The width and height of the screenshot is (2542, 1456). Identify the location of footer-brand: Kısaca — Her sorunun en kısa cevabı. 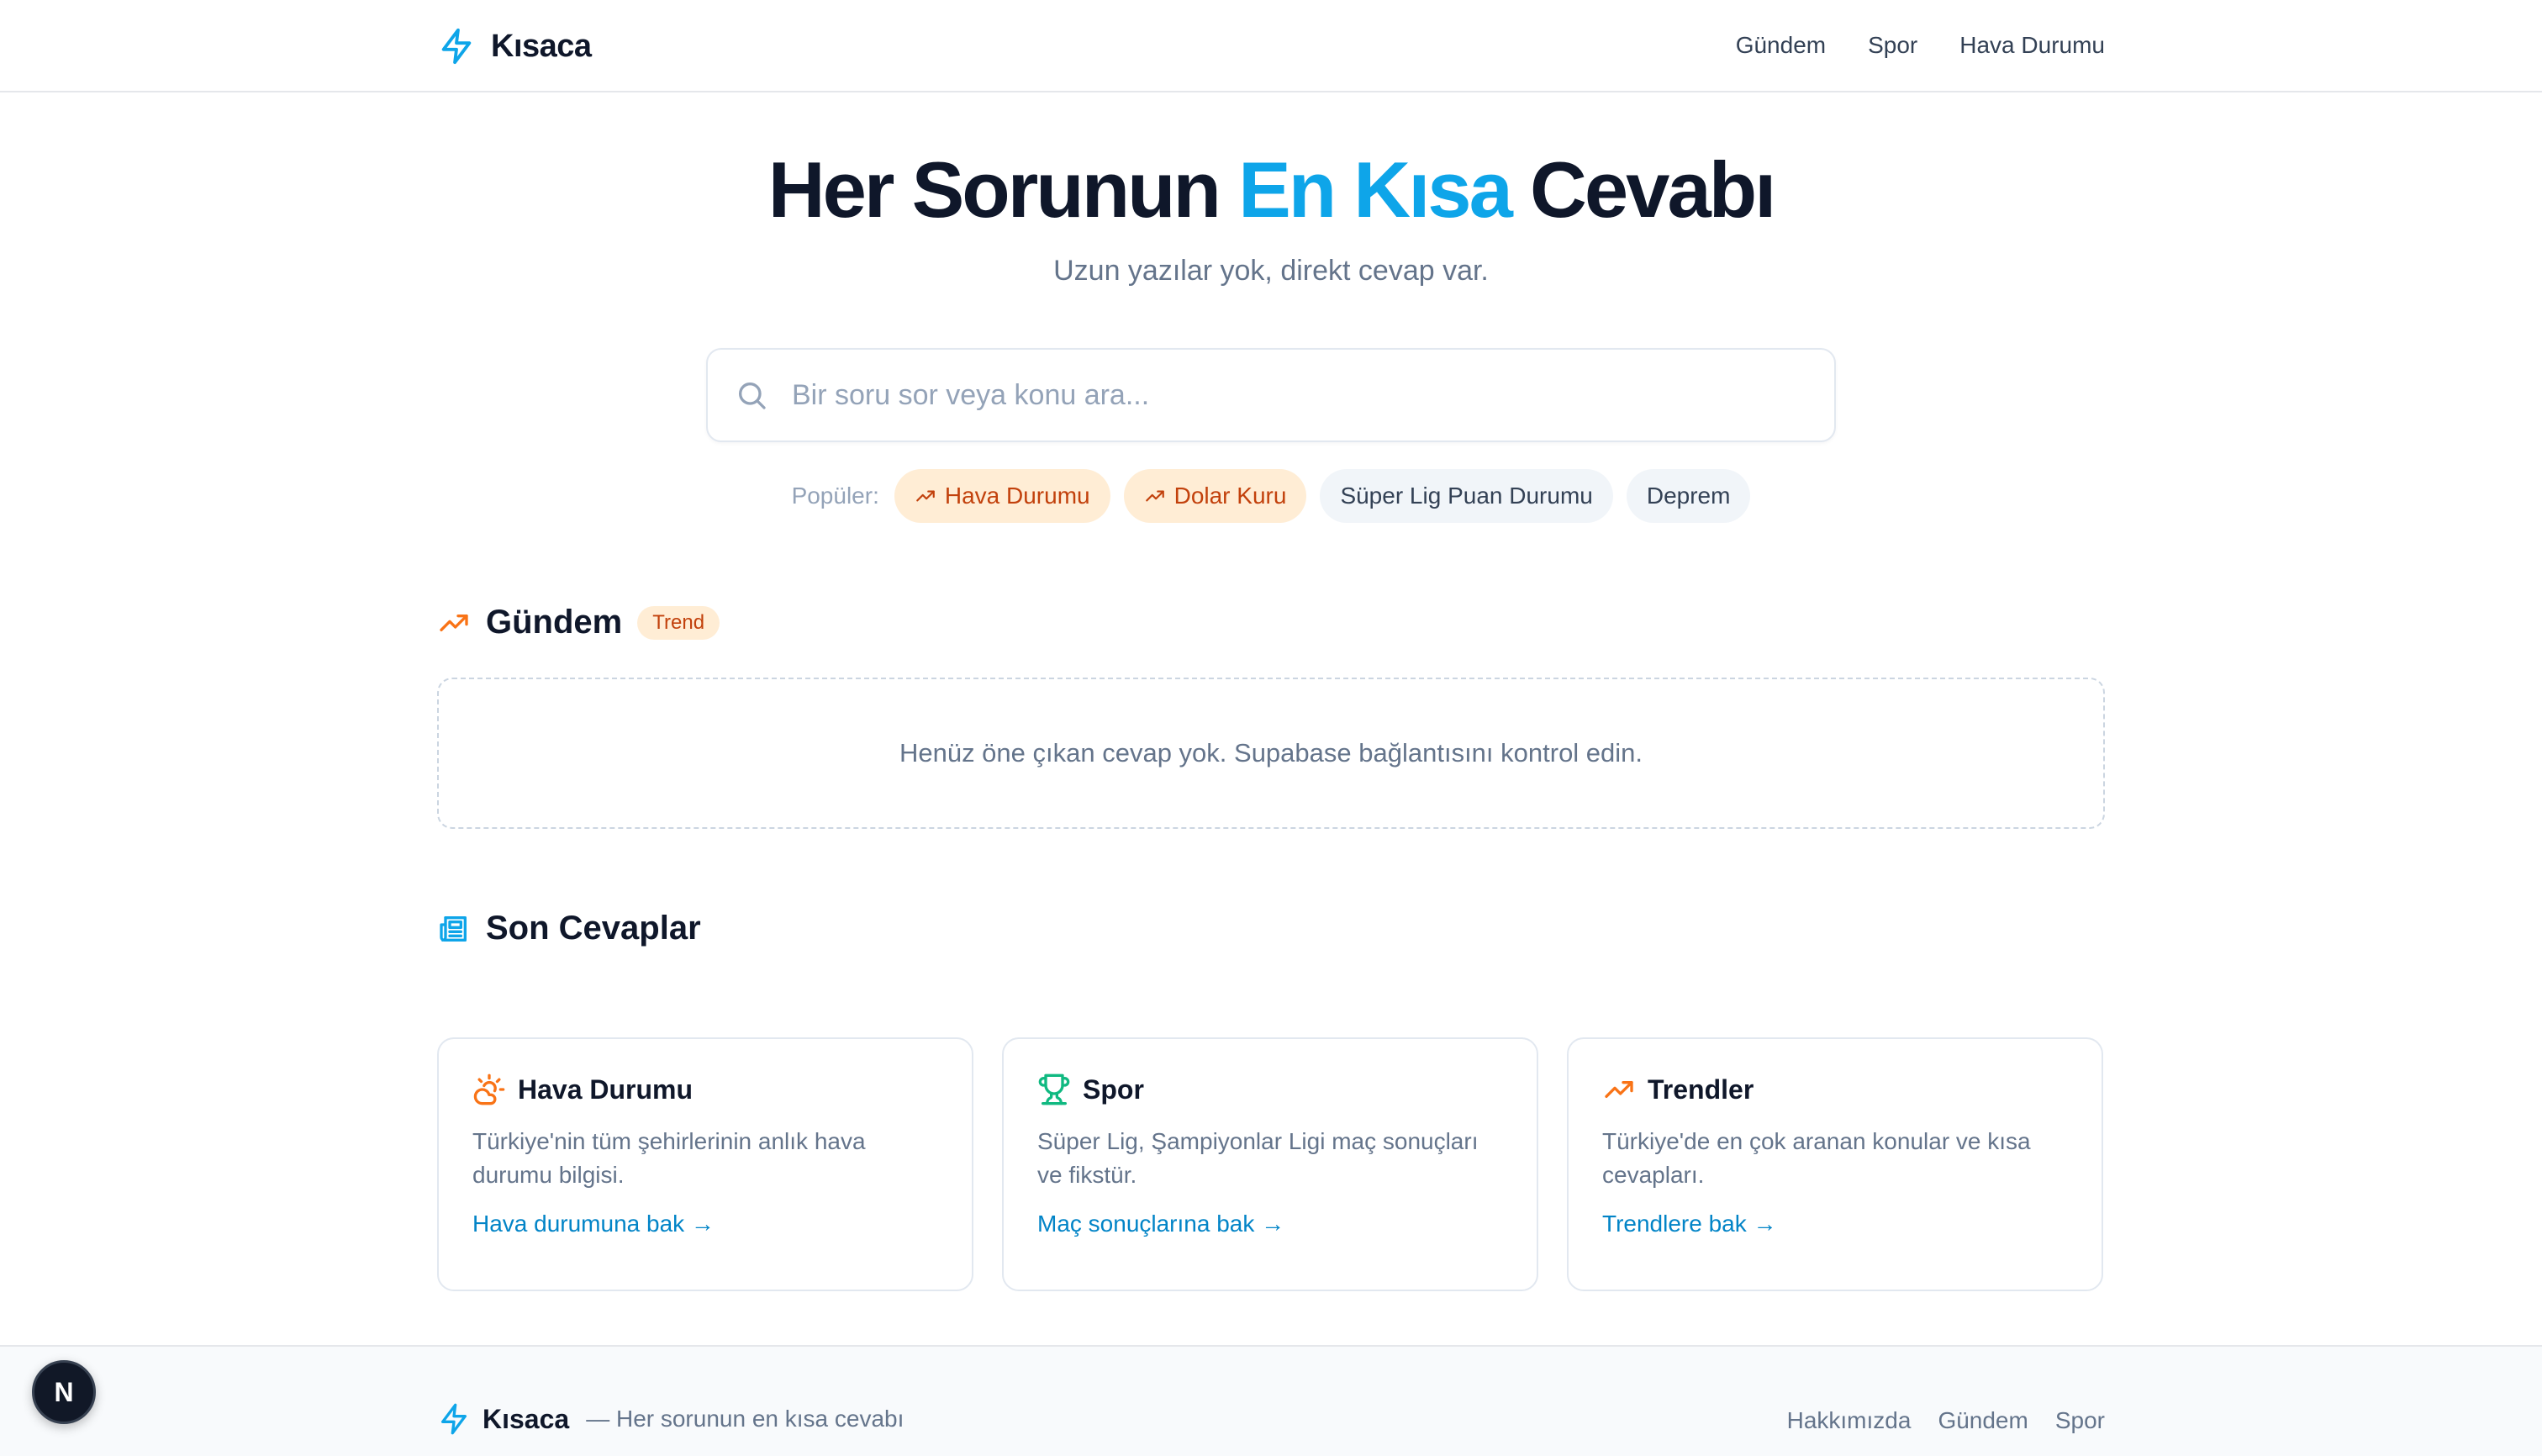
(671, 1419).